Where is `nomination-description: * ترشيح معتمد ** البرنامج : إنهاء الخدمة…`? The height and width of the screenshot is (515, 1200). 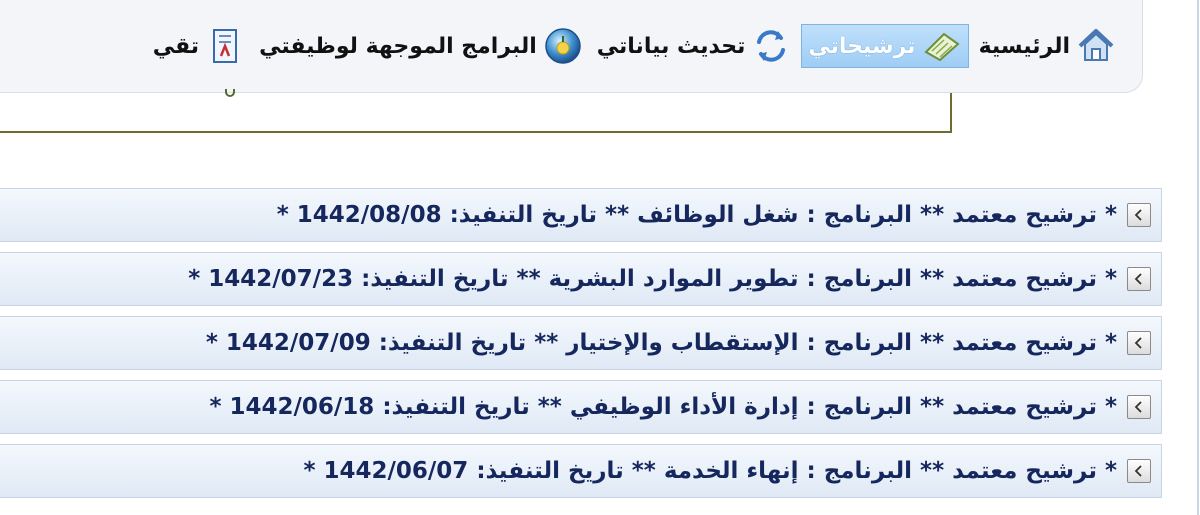 nomination-description: * ترشيح معتمد ** البرنامج : إنهاء الخدمة… is located at coordinates (792, 471).